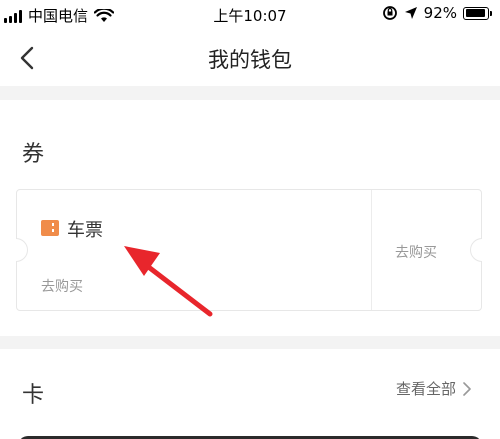 The height and width of the screenshot is (439, 500). I want to click on card-notch-right, so click(476, 250).